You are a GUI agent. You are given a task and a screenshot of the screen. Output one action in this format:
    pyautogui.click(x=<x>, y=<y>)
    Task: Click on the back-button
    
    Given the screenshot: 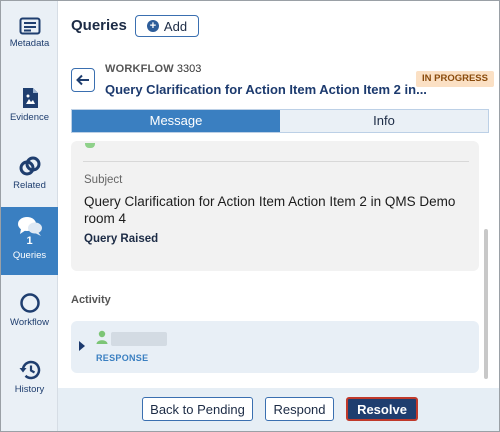 What is the action you would take?
    pyautogui.click(x=83, y=80)
    